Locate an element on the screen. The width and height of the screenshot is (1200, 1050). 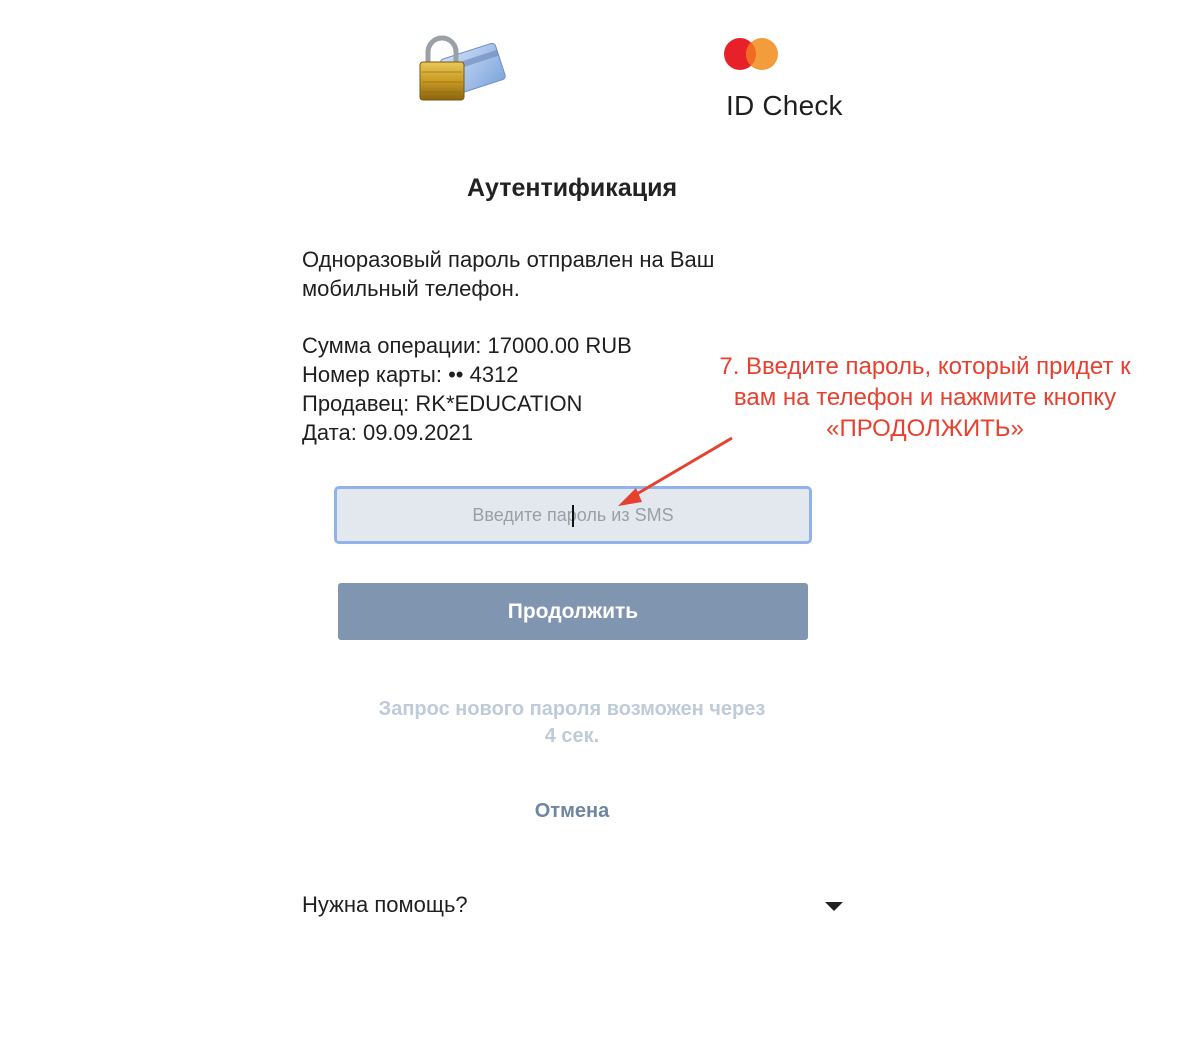
annotation-arrow-icon is located at coordinates (675, 471).